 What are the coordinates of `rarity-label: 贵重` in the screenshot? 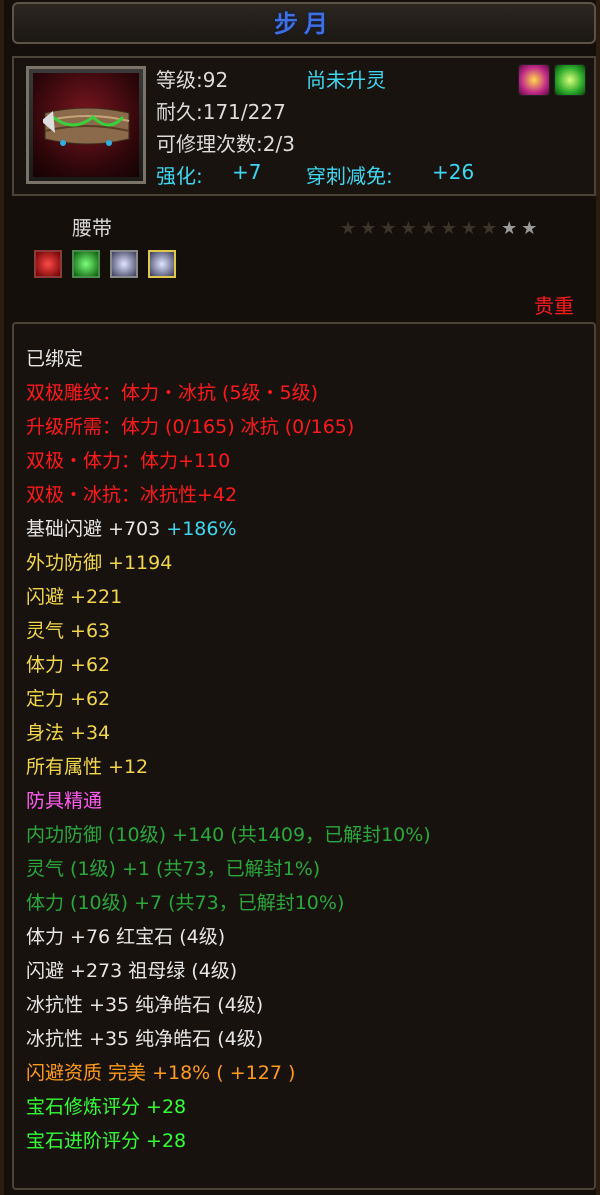 It's located at (554, 306).